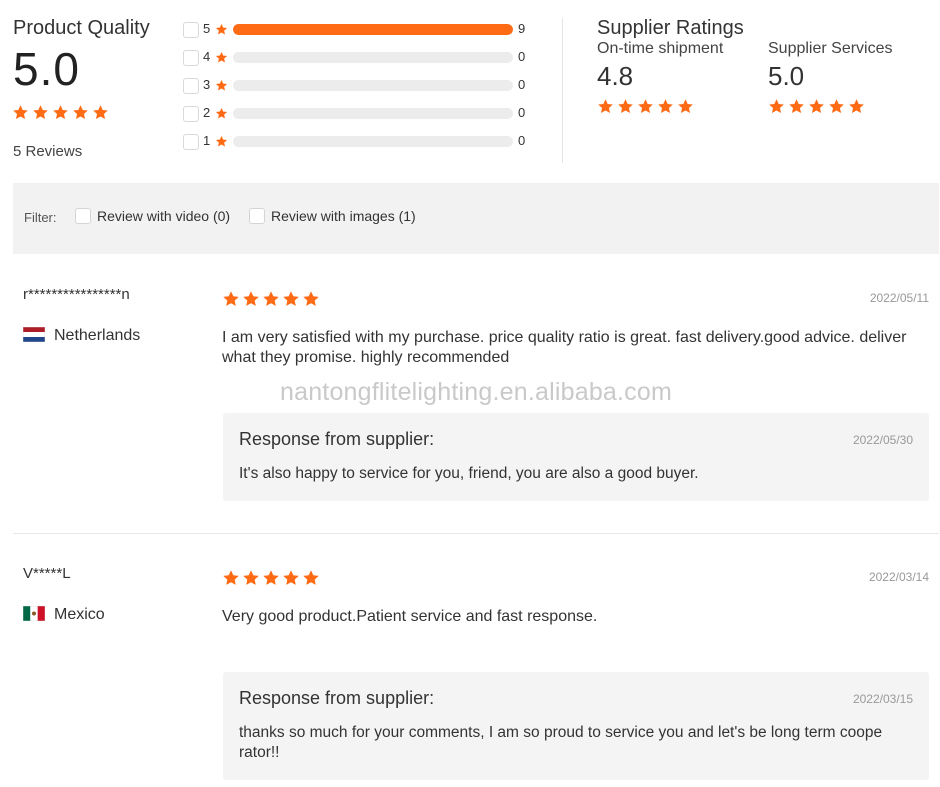 The width and height of the screenshot is (940, 787). What do you see at coordinates (786, 76) in the screenshot?
I see `services-score: 5.0` at bounding box center [786, 76].